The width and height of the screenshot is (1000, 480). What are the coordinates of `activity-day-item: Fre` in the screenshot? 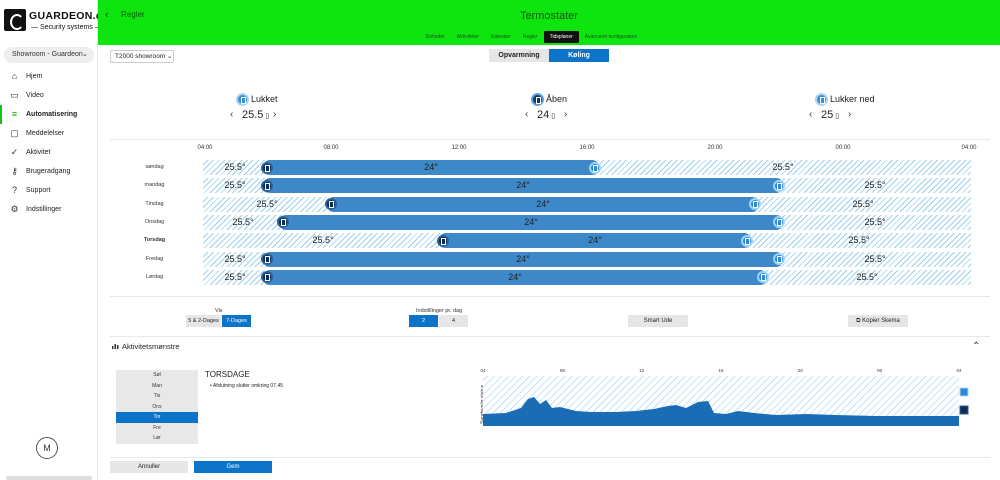 It's located at (157, 428).